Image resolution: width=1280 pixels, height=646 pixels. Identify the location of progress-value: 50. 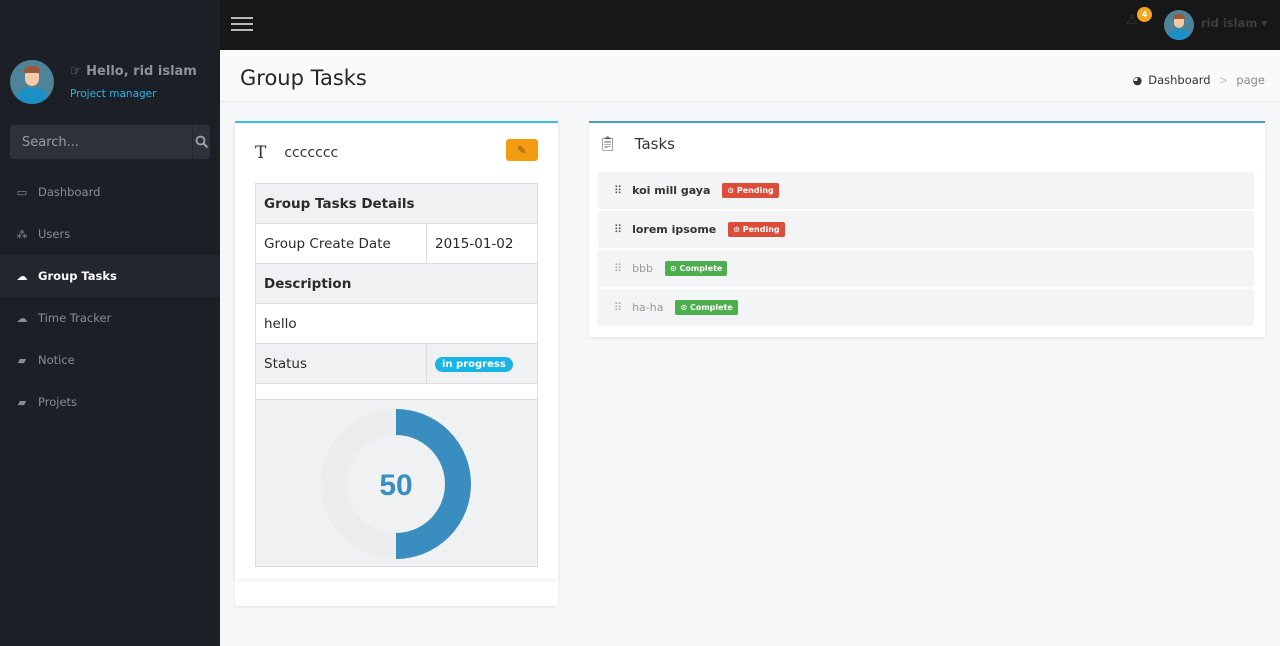
(395, 485).